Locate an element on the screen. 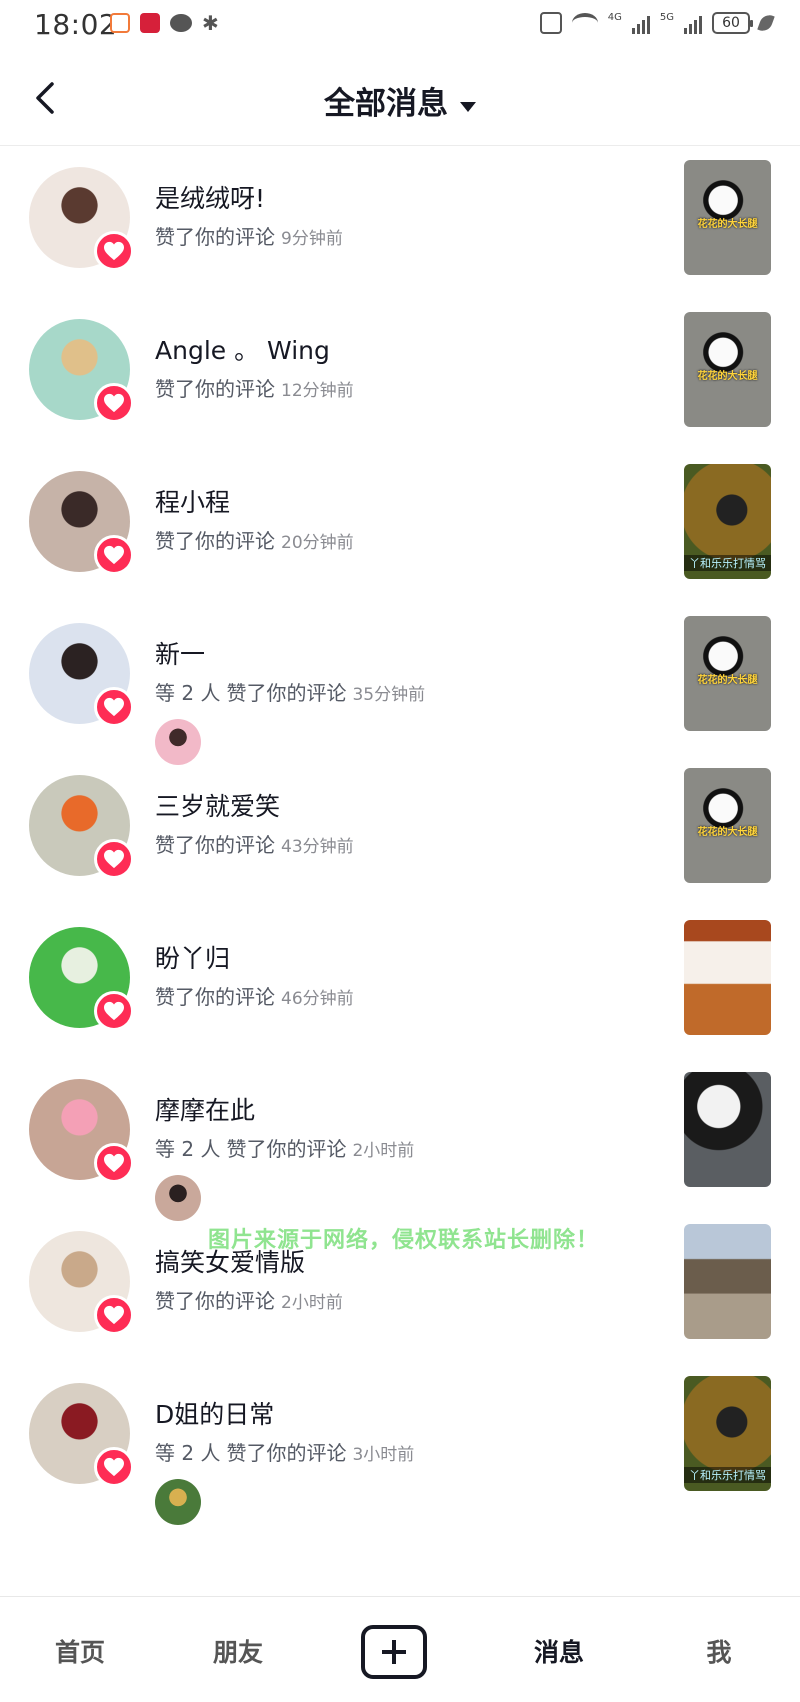  user-name: 是绒绒呀! is located at coordinates (210, 197).